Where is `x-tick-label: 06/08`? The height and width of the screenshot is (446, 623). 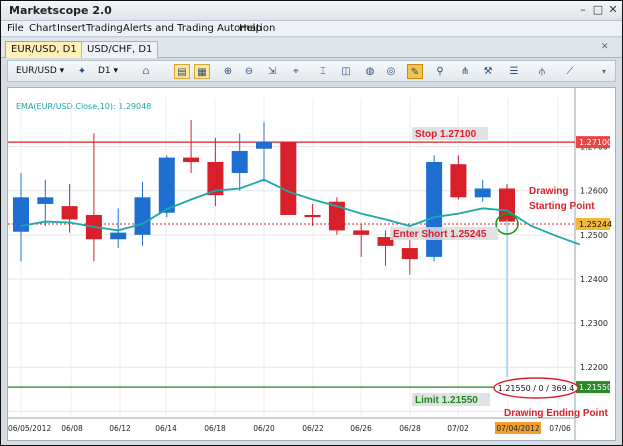
x-tick-label: 06/08 is located at coordinates (72, 428).